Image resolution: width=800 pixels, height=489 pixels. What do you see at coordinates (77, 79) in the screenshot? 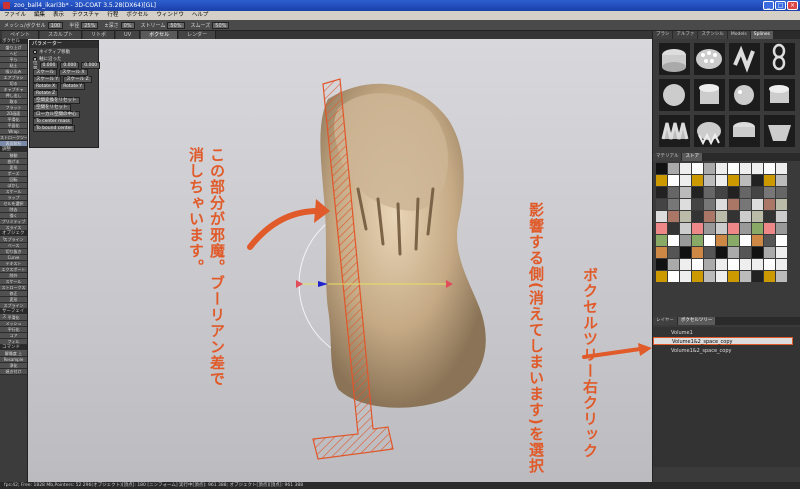
I see `scale-z-field: スケール Z` at bounding box center [77, 79].